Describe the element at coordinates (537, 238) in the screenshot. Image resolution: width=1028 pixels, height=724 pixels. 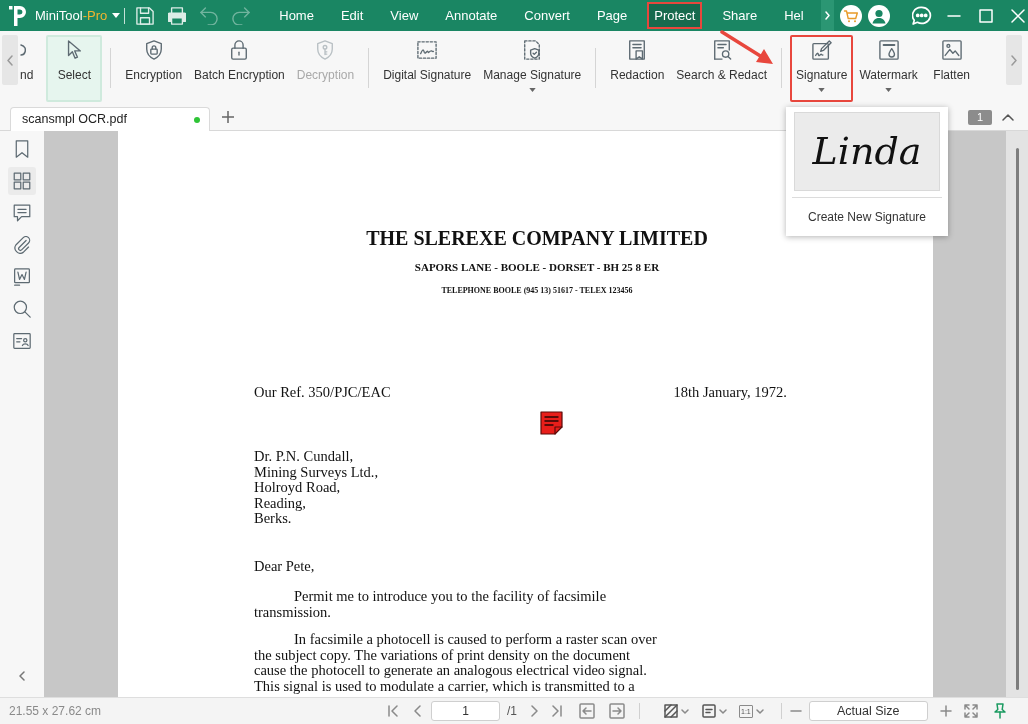
I see `letterhead-title: THE SLEREXE COMPANY LIMITED` at that location.